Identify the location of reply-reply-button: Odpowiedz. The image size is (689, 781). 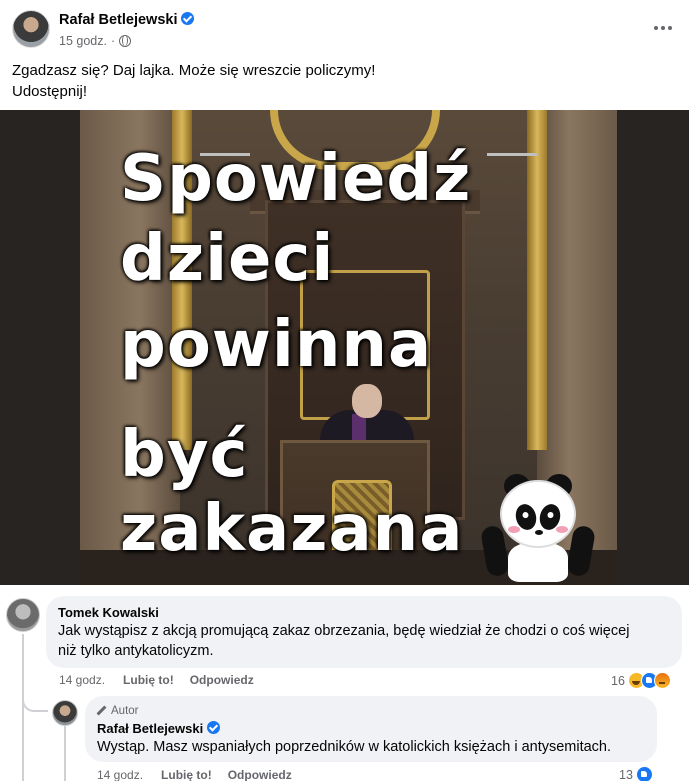
(260, 774).